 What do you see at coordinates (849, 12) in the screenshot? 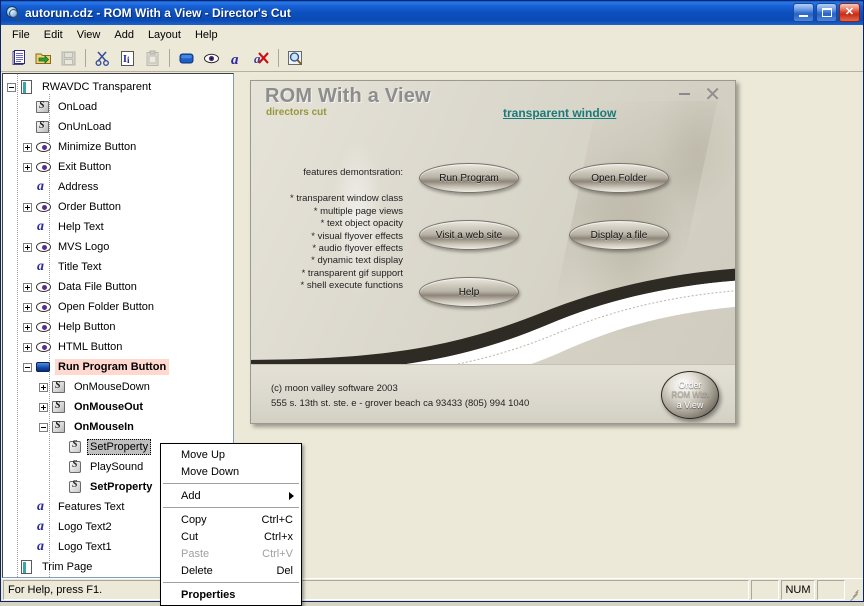
I see `close-button: ✕` at bounding box center [849, 12].